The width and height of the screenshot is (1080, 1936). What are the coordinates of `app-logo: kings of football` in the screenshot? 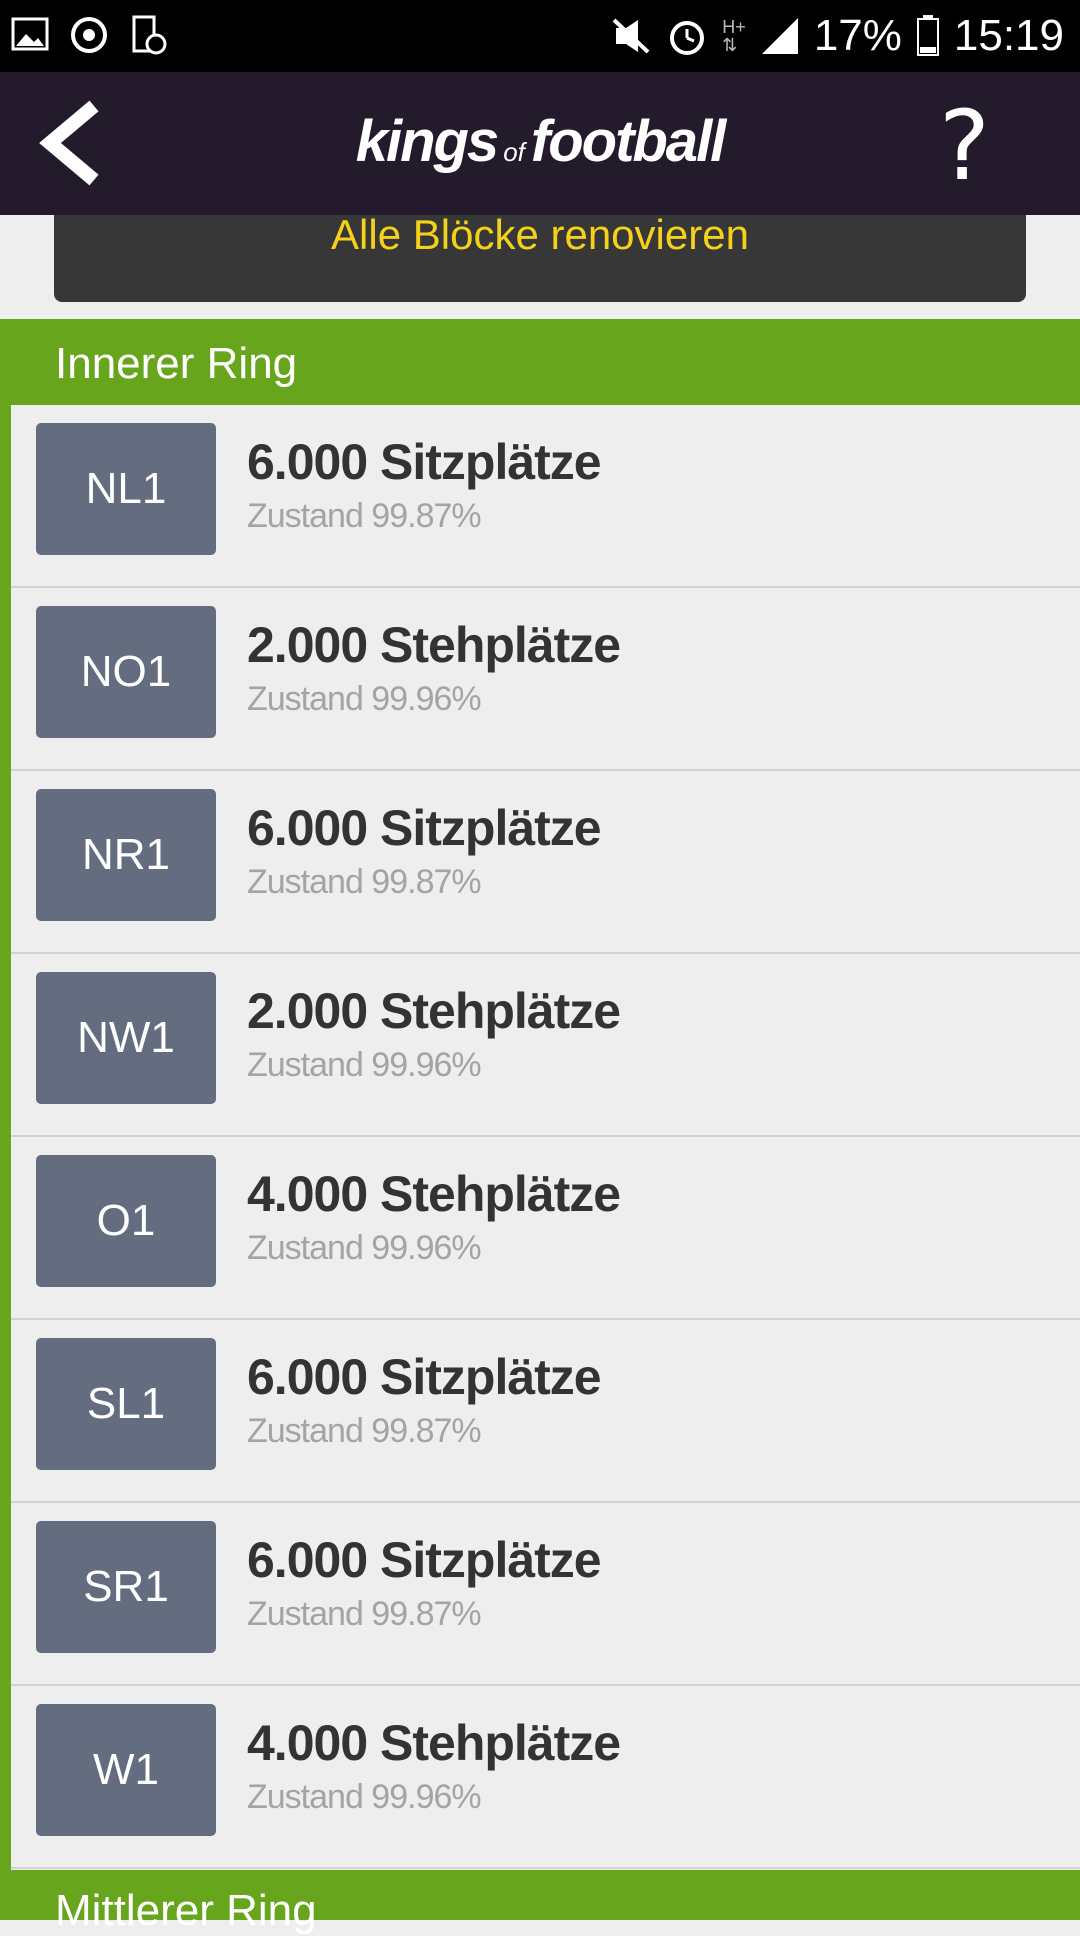 It's located at (540, 141).